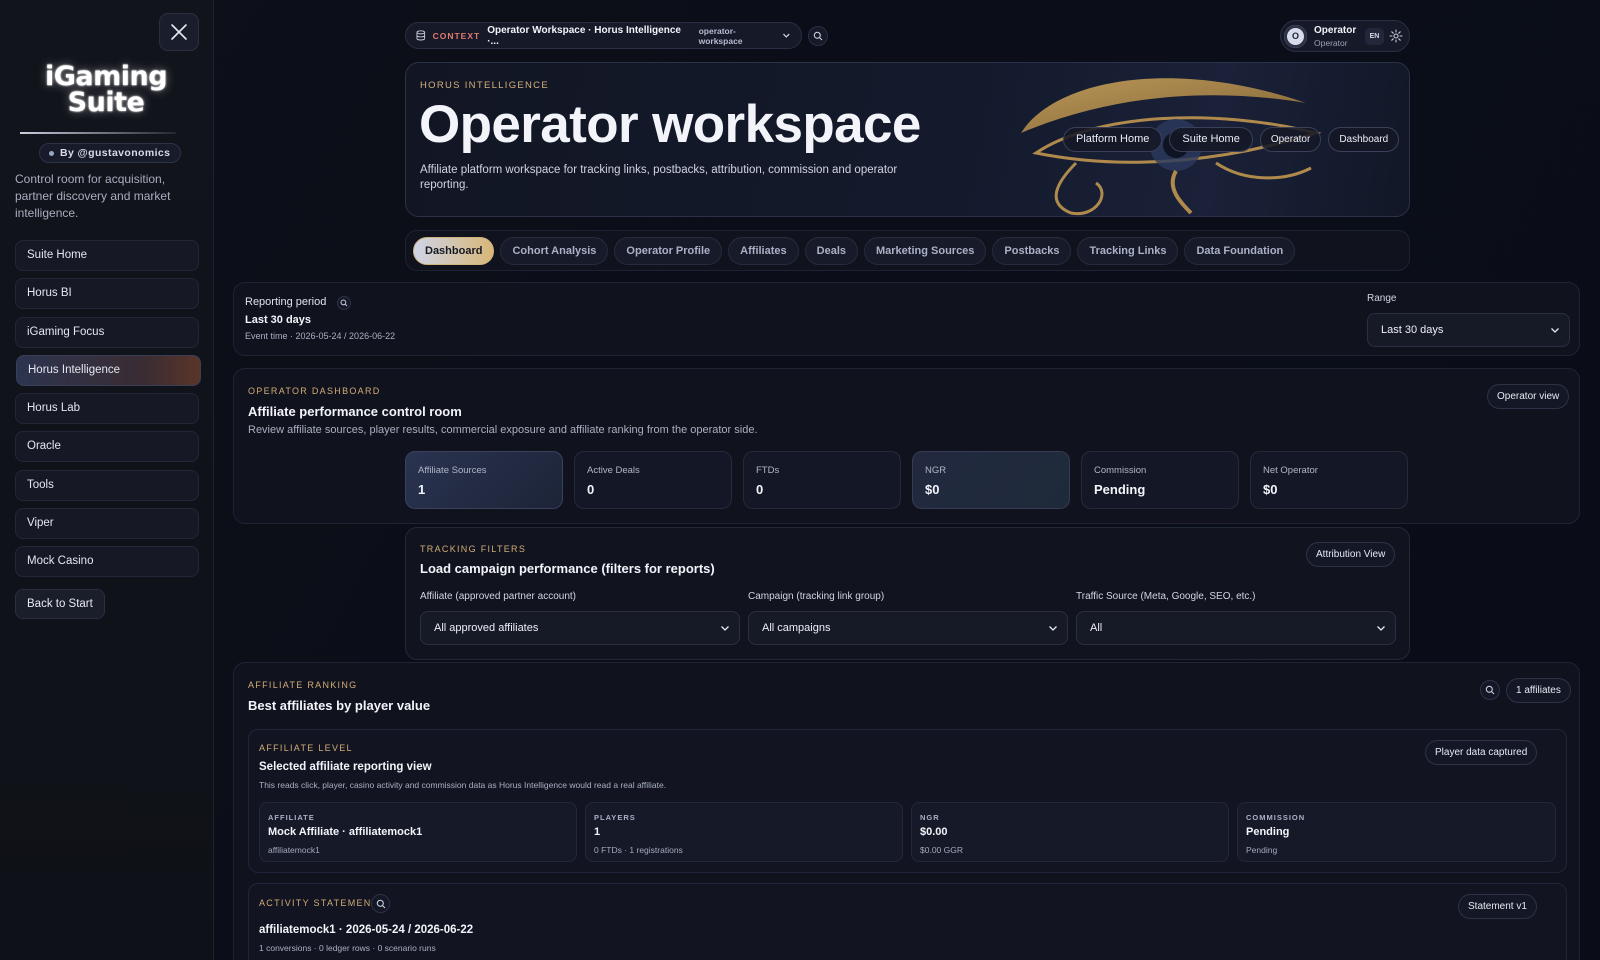 This screenshot has width=1600, height=960. I want to click on statement-search-button, so click(380, 903).